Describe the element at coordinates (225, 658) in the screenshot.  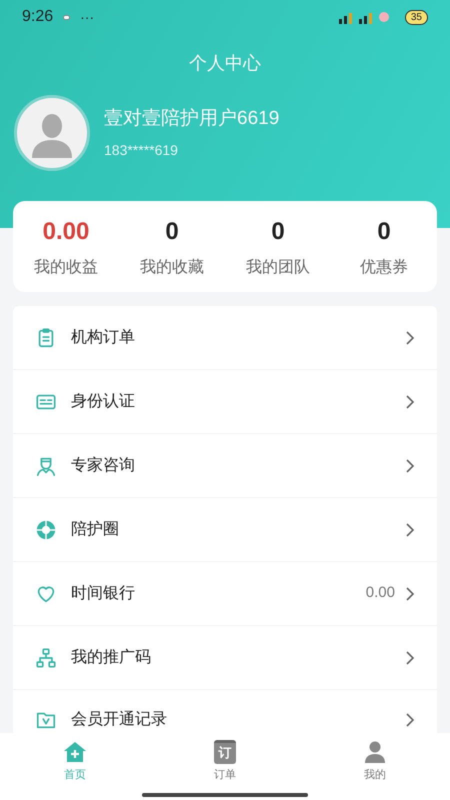
I see `menu-item: 我的推广码` at that location.